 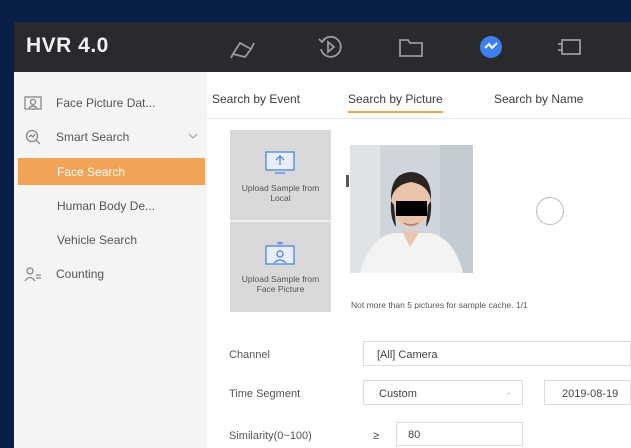 I want to click on config-icon, so click(x=570, y=47).